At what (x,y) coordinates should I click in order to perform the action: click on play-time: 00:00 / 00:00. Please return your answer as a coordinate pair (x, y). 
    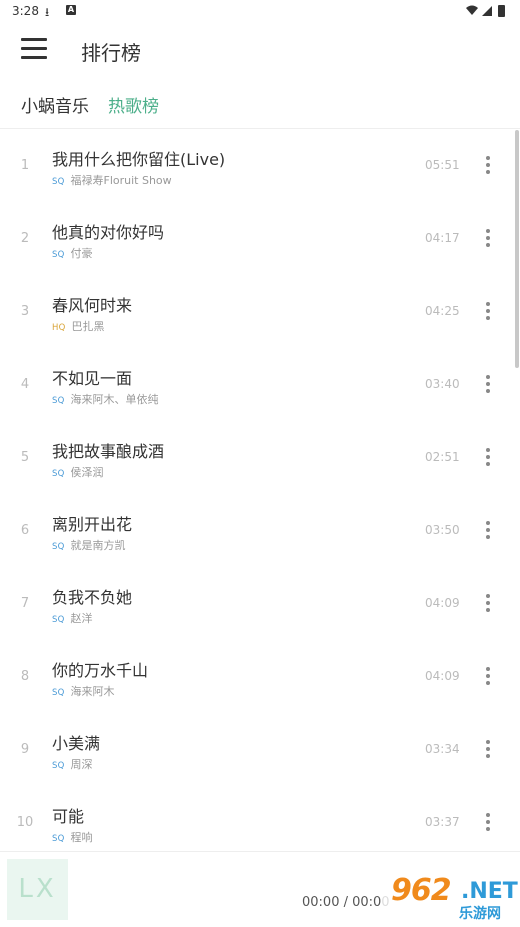
    Looking at the image, I should click on (346, 902).